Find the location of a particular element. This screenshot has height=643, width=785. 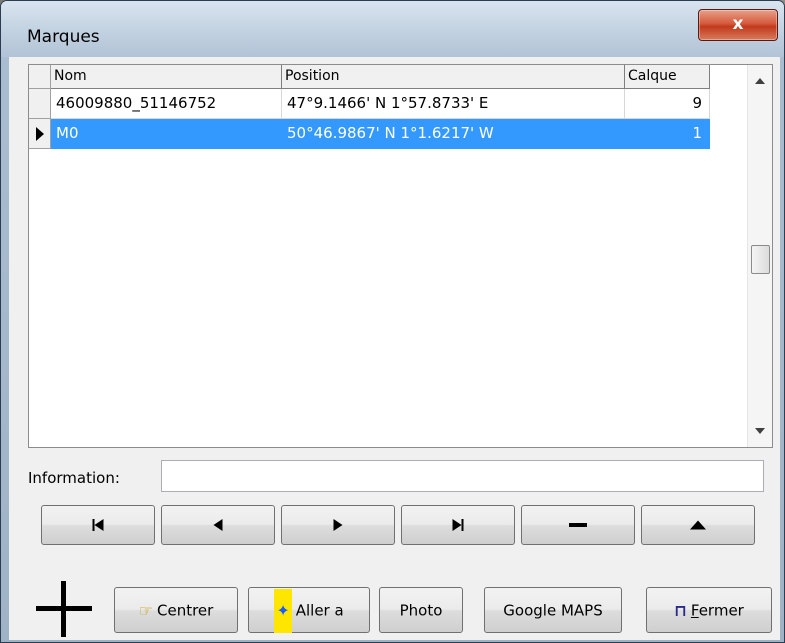

vertical-scrollbar is located at coordinates (759, 256).